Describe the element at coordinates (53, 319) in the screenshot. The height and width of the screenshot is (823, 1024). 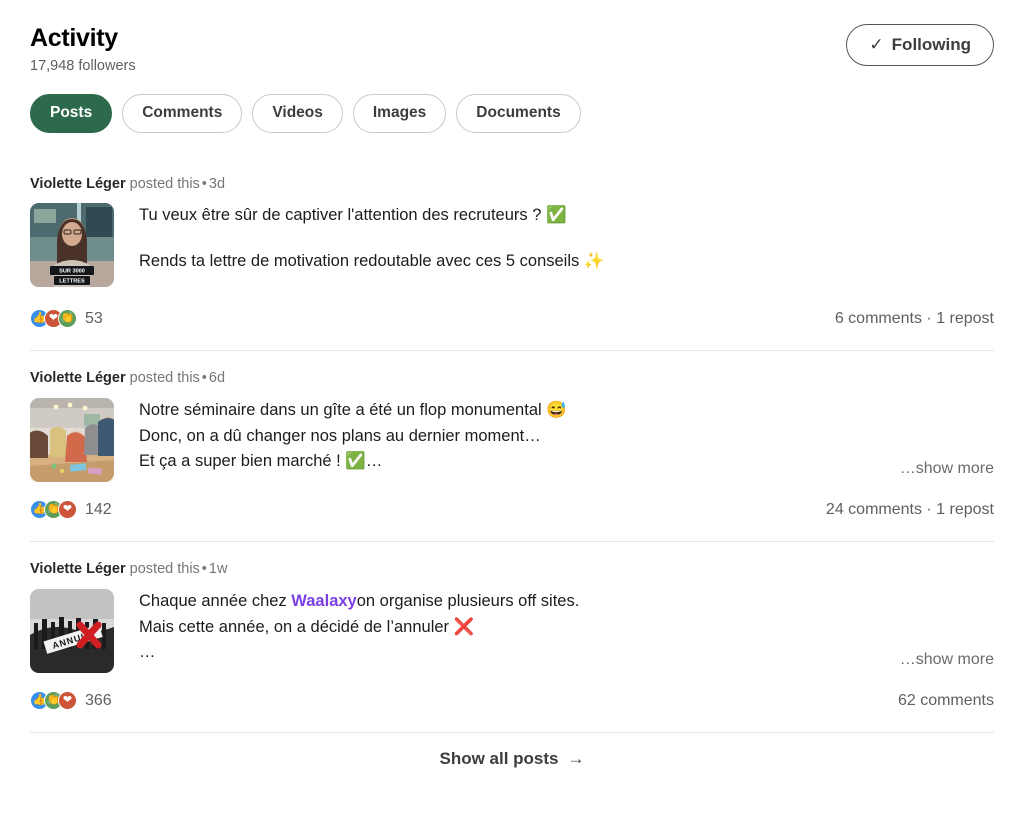
I see `reaction-icons: 👍 ❤ 👏` at that location.